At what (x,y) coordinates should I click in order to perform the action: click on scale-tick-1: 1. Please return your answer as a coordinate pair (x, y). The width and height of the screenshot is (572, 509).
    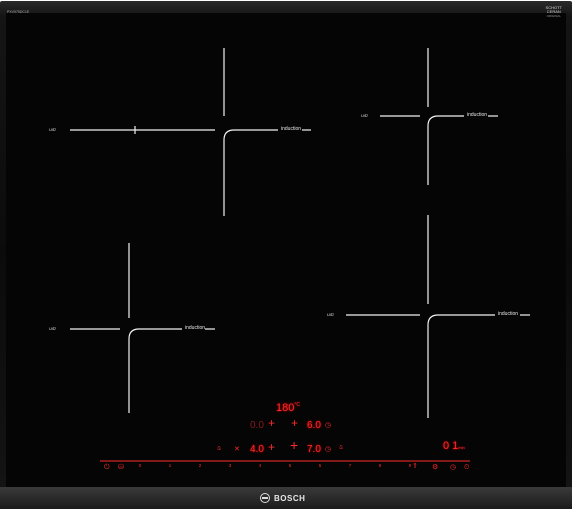
    Looking at the image, I should click on (170, 465).